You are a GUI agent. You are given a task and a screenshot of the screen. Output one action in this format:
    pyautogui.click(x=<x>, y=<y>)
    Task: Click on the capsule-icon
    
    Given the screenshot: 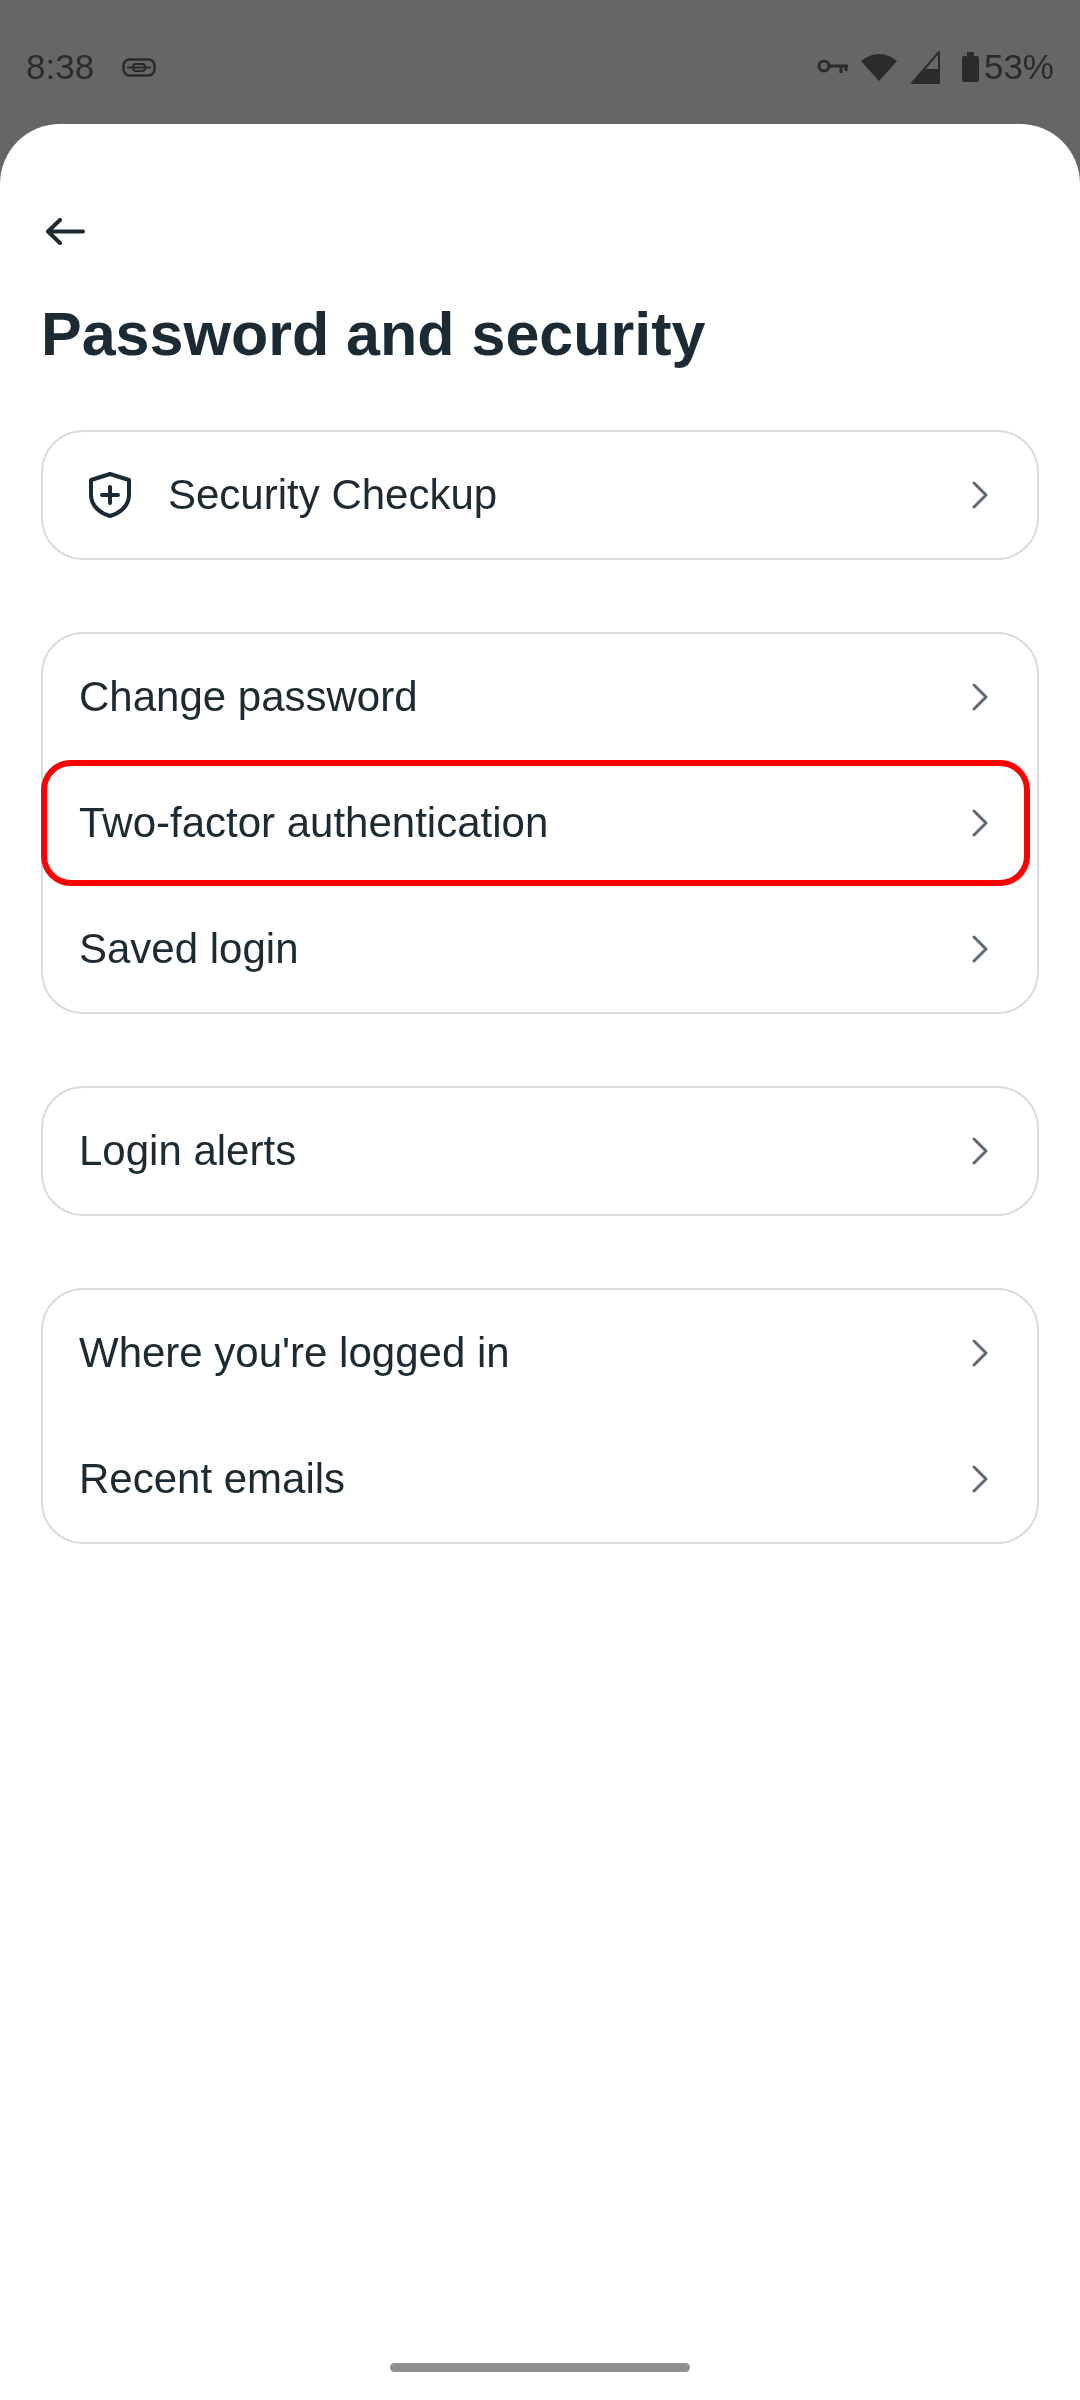 What is the action you would take?
    pyautogui.click(x=139, y=67)
    